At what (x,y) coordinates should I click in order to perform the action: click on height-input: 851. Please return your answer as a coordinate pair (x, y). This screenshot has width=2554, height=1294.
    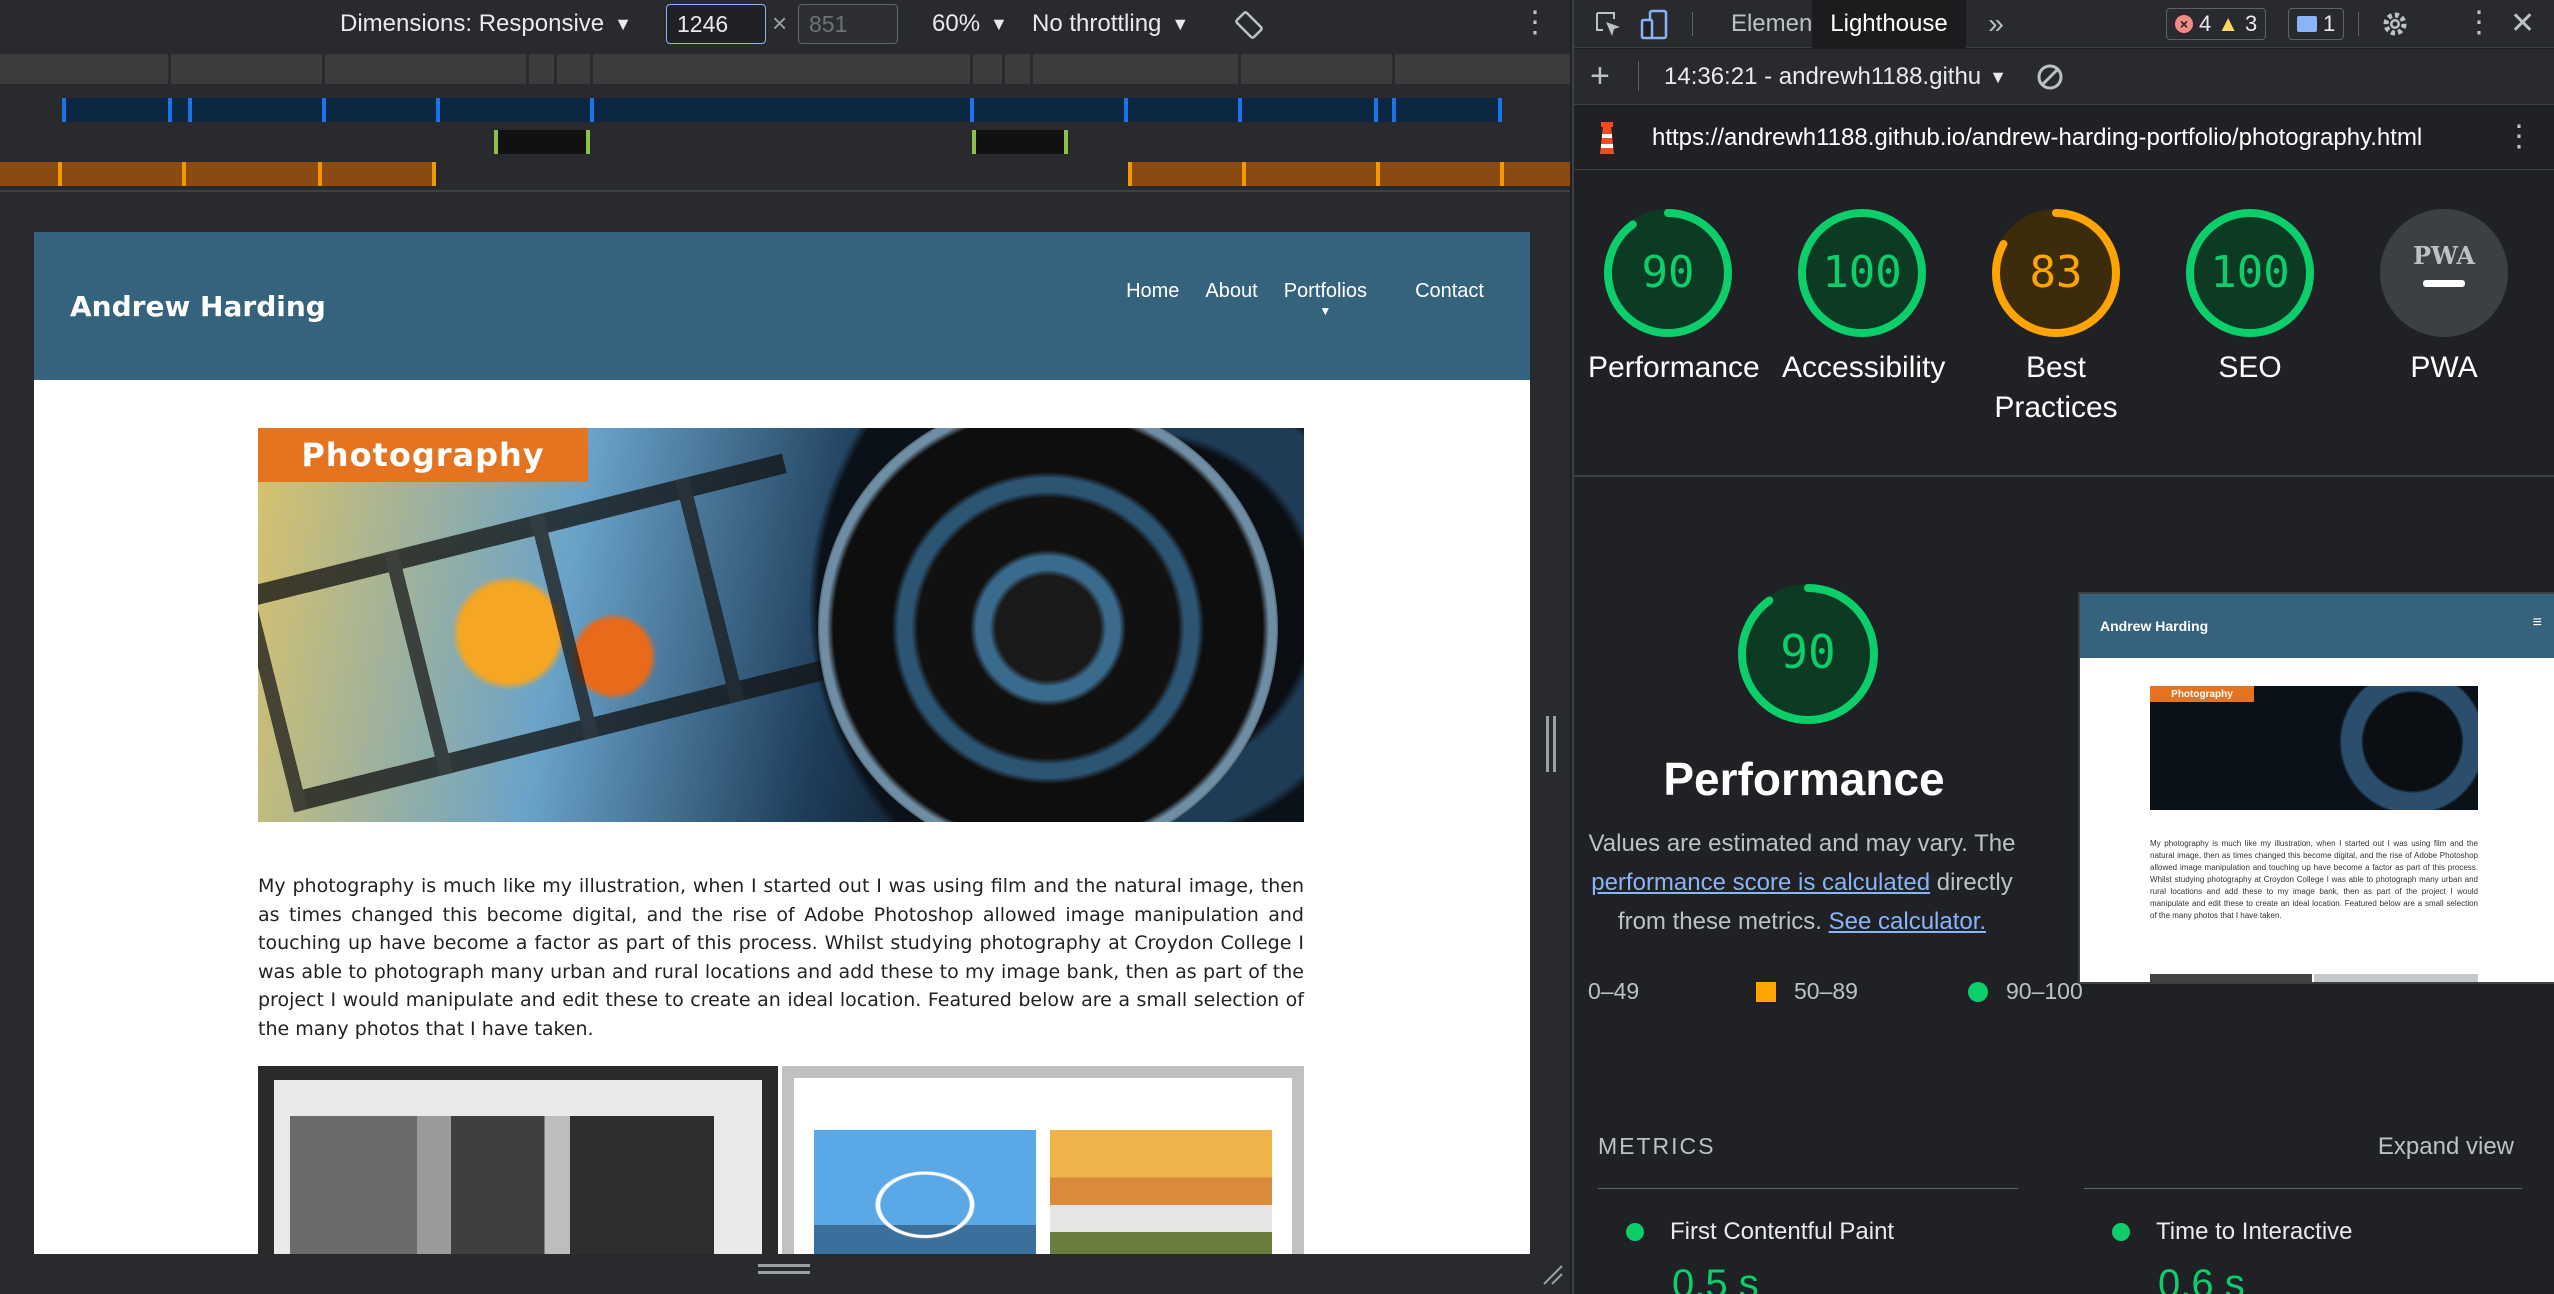
    Looking at the image, I should click on (848, 24).